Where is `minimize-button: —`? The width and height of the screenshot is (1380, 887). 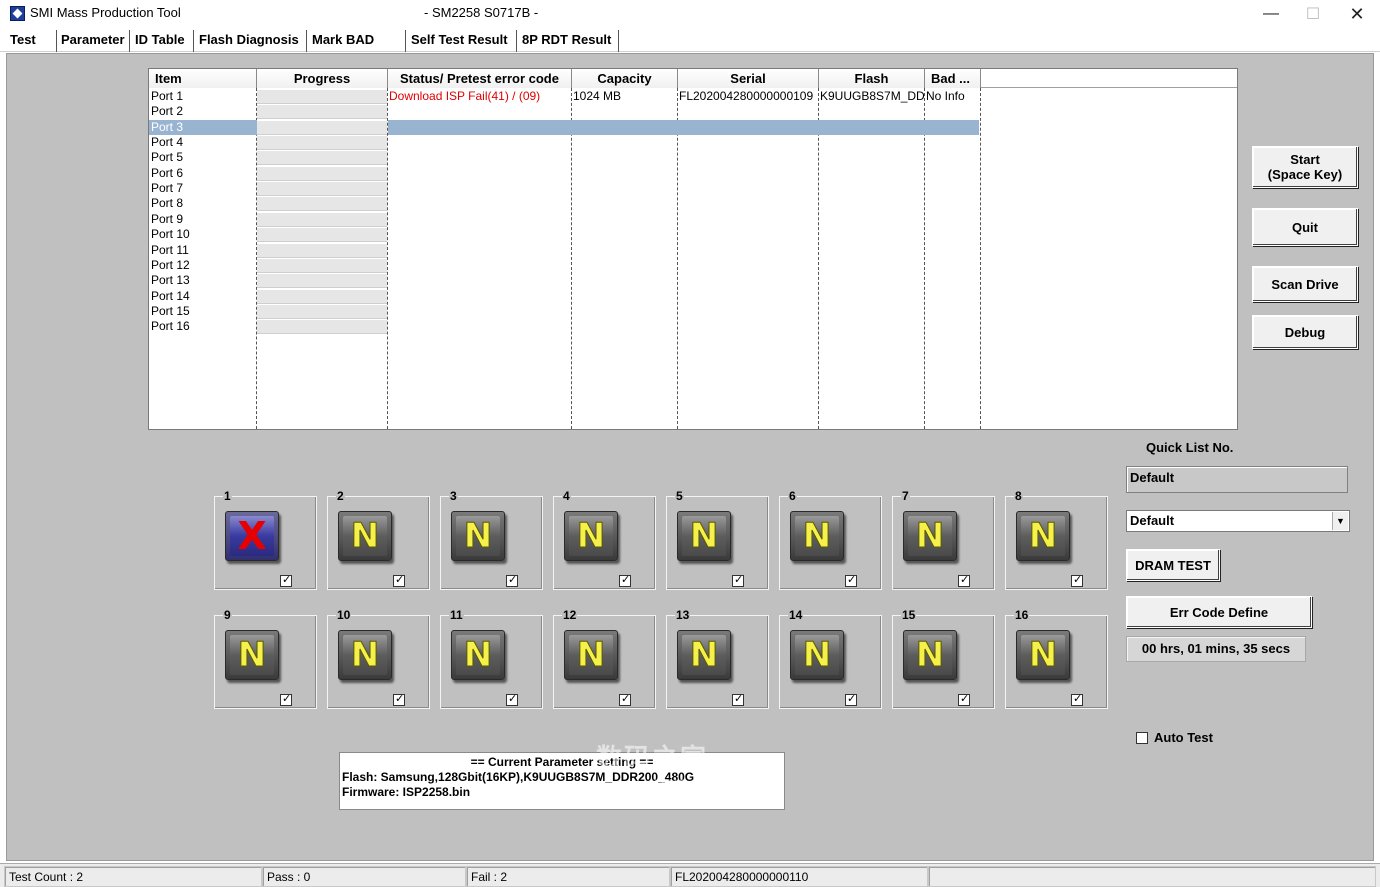
minimize-button: — is located at coordinates (1271, 14).